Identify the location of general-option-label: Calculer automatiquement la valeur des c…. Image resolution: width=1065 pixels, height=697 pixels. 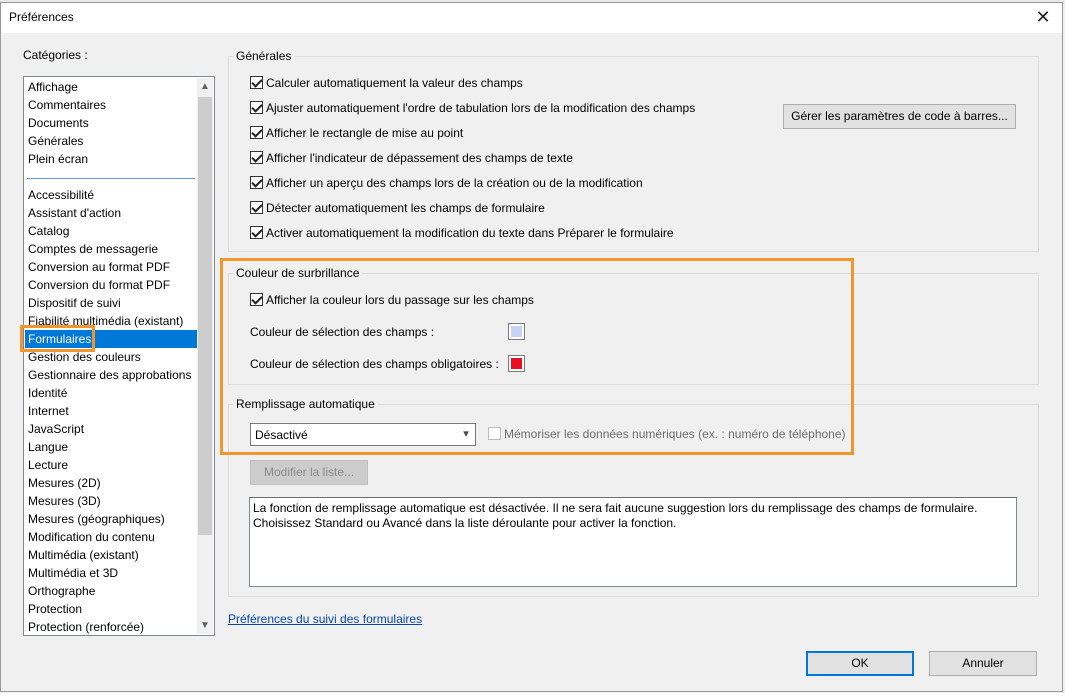
(394, 83).